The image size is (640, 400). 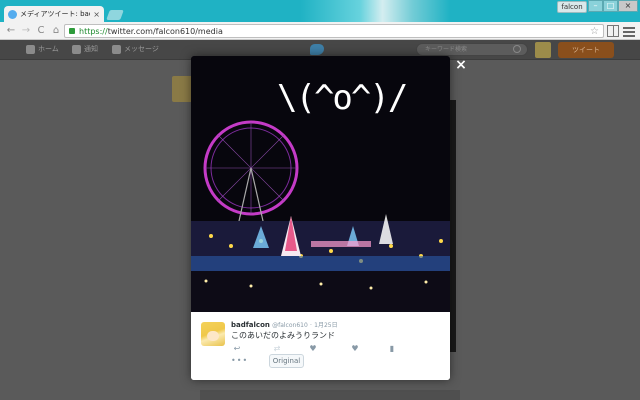 What do you see at coordinates (313, 348) in the screenshot?
I see `favorite-icon: ♥` at bounding box center [313, 348].